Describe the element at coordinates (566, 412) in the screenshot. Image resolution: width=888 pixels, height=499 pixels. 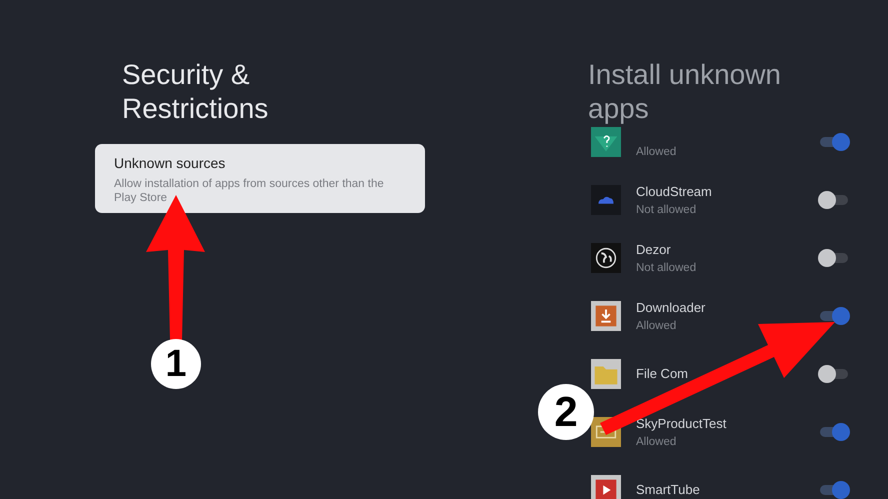
I see `step-number-badge: 2` at that location.